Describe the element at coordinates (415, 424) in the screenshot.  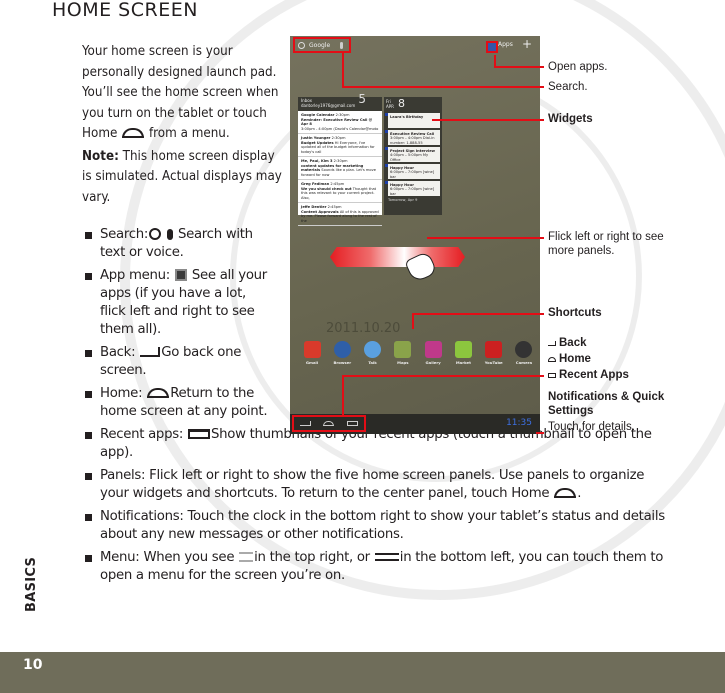
I see `system-bar: 11:35` at that location.